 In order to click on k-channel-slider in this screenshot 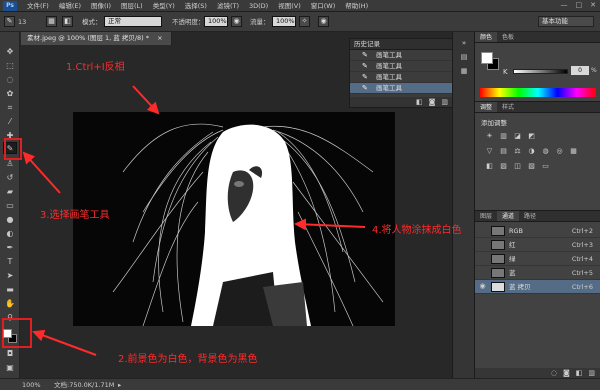, I will do `click(540, 71)`.